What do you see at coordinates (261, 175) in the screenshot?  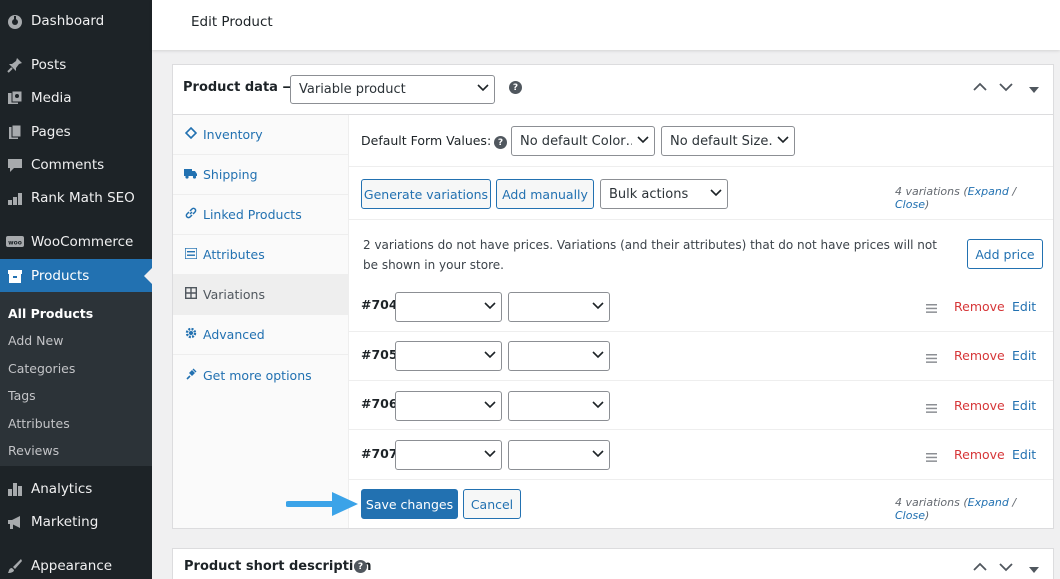 I see `tab-shipping: Shipping` at bounding box center [261, 175].